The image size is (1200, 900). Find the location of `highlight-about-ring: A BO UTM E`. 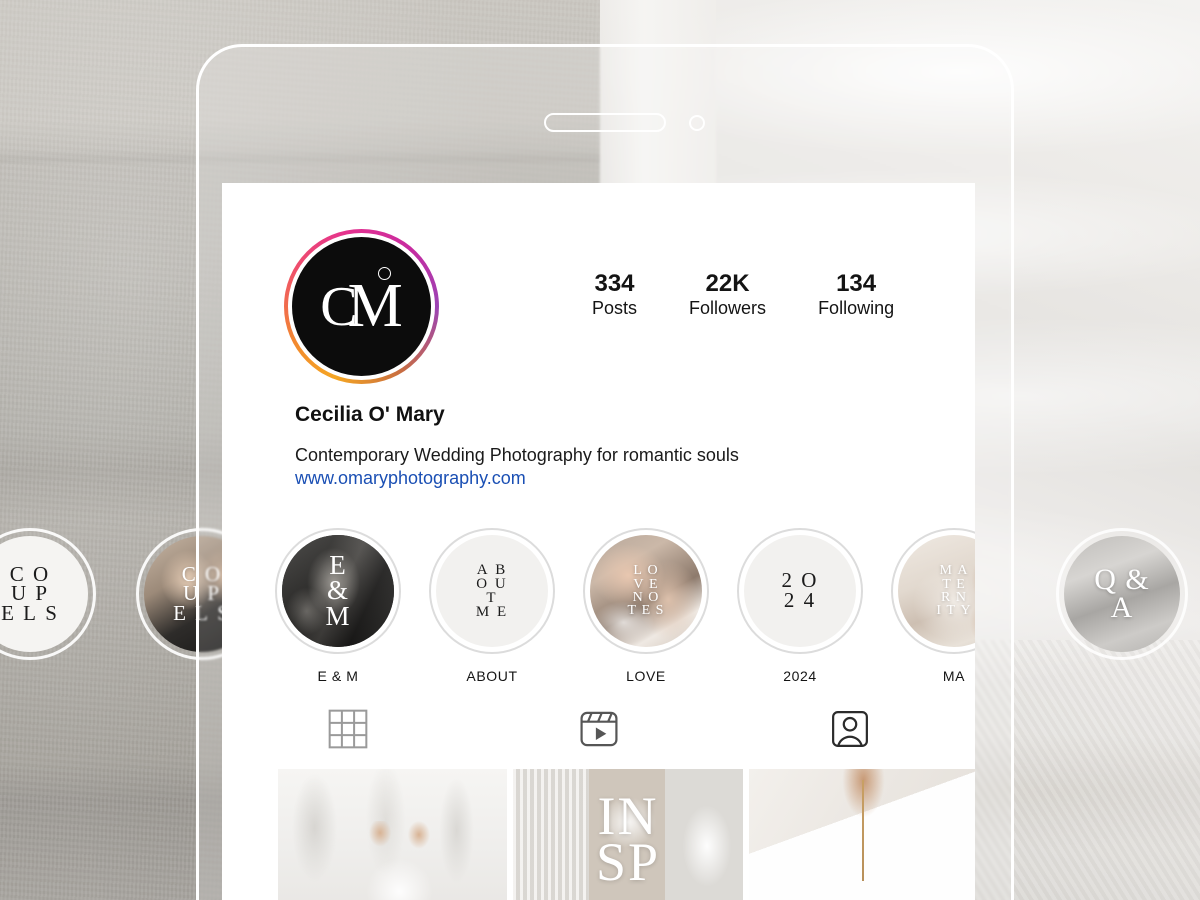

highlight-about-ring: A BO UTM E is located at coordinates (492, 591).